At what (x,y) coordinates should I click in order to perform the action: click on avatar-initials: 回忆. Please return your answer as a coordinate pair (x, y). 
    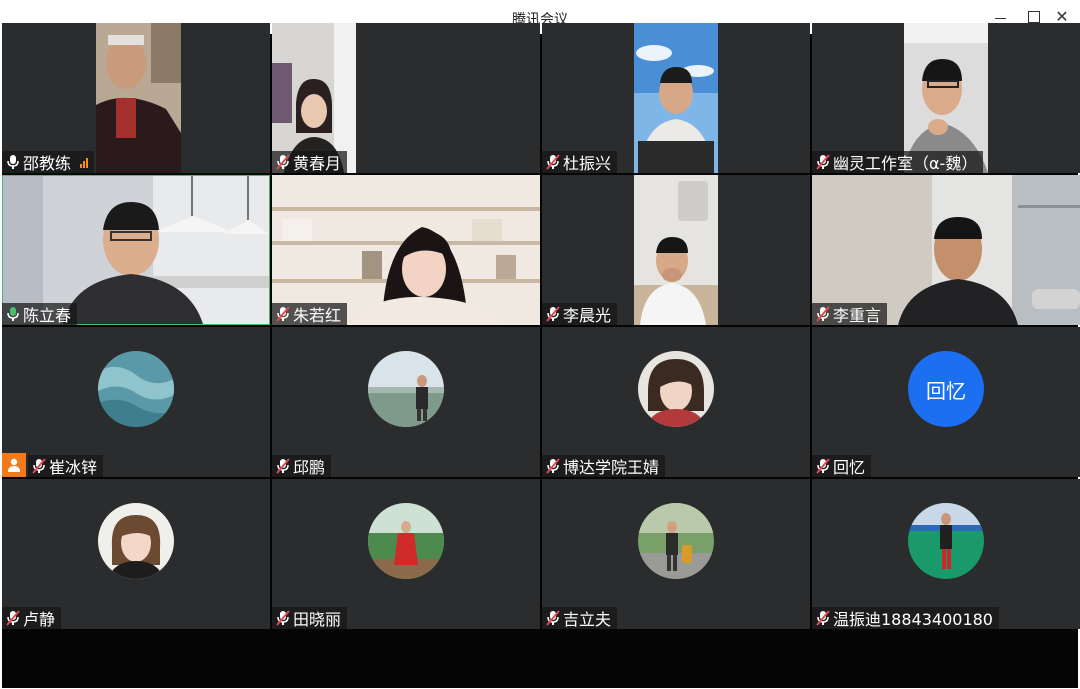
    Looking at the image, I should click on (946, 389).